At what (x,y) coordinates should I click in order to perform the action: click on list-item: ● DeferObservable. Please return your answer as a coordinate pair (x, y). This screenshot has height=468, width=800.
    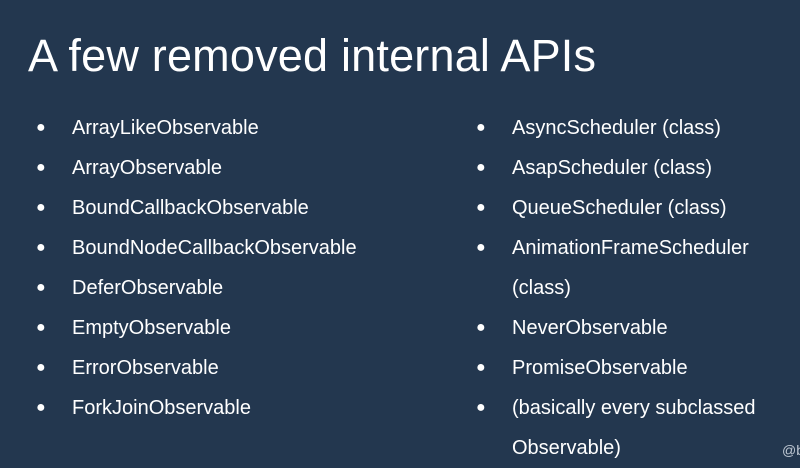
    Looking at the image, I should click on (244, 288).